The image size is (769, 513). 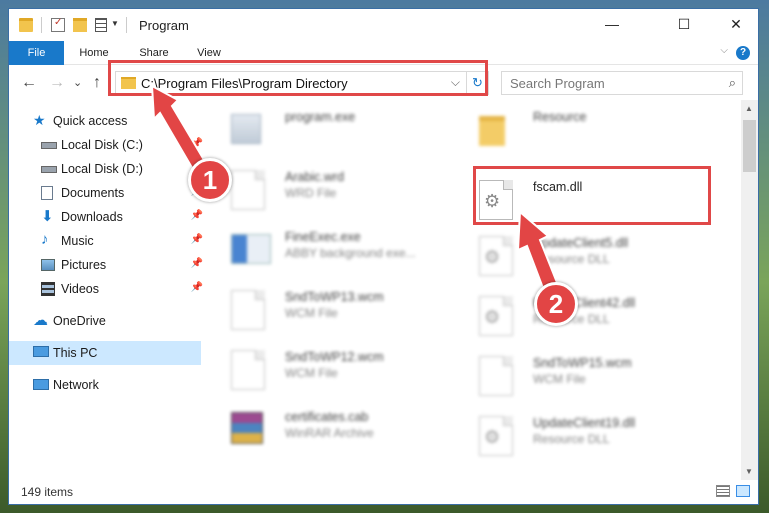 What do you see at coordinates (47, 492) in the screenshot?
I see `item-count: 149 items` at bounding box center [47, 492].